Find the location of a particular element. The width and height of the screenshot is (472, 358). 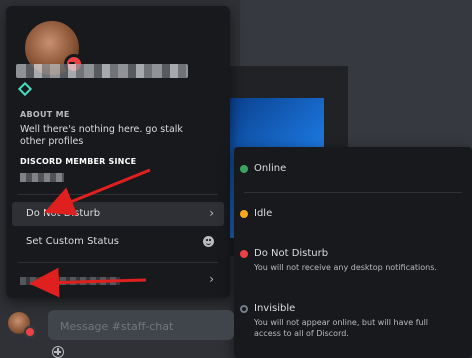

message-input-box is located at coordinates (141, 325).